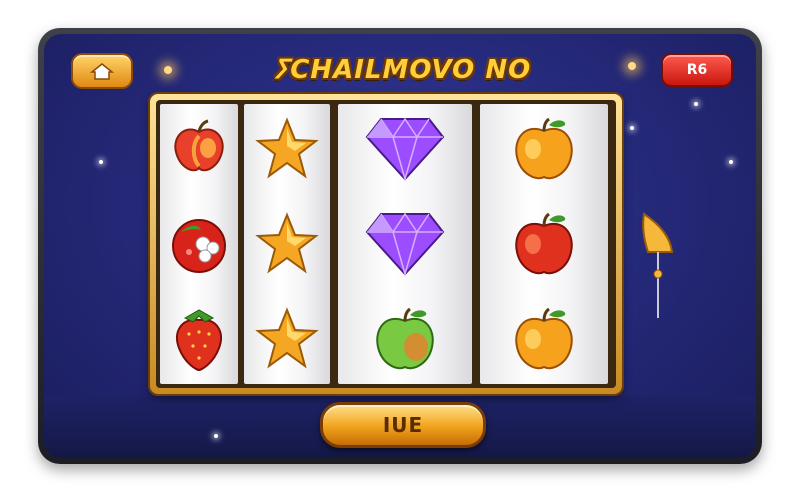  What do you see at coordinates (199, 339) in the screenshot?
I see `strawberry-icon` at bounding box center [199, 339].